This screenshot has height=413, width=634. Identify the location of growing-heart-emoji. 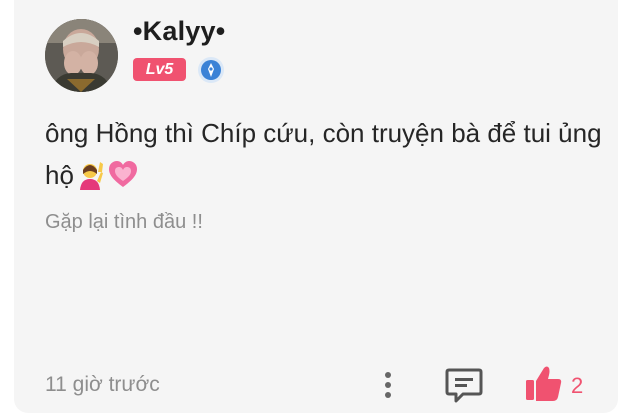
(122, 174).